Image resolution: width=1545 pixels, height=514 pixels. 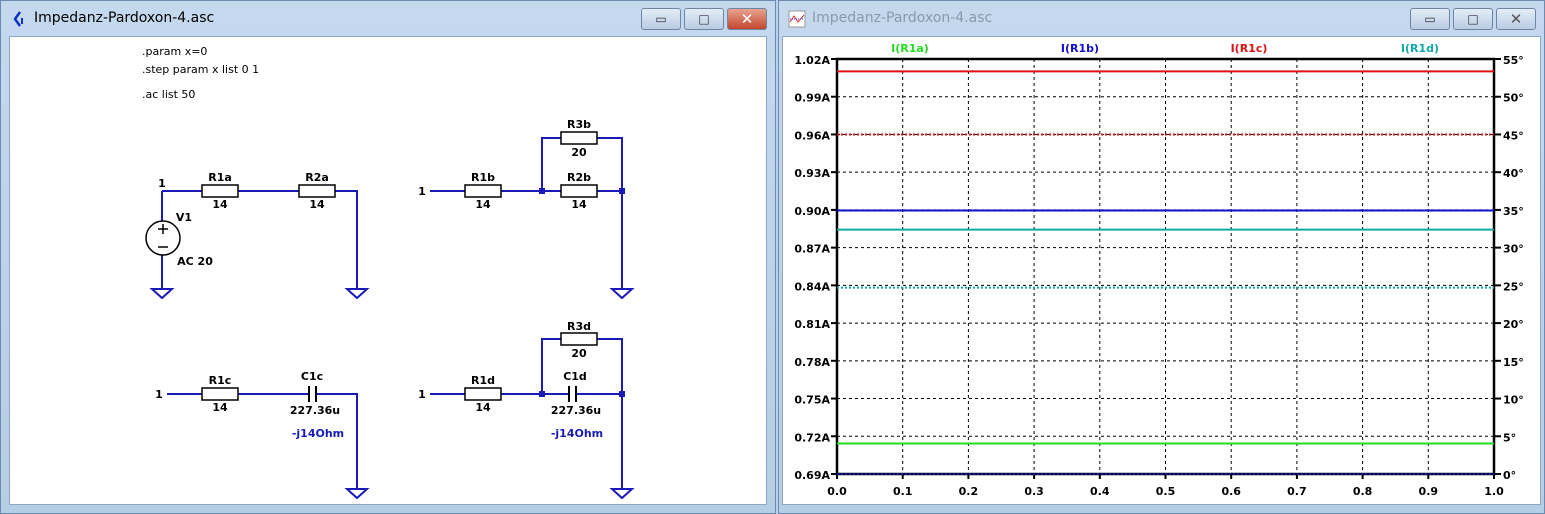 I want to click on x-tick-label: 0.9, so click(x=1429, y=491).